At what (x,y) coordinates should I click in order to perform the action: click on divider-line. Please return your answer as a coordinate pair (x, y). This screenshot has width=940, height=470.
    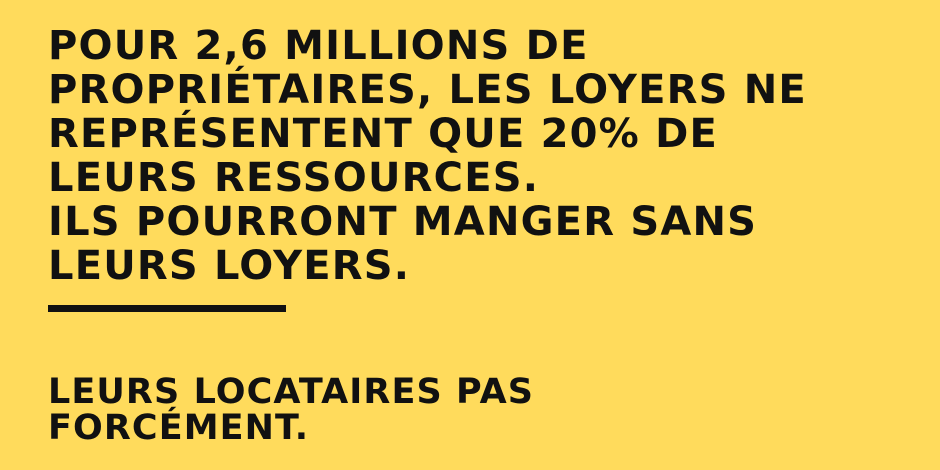
    Looking at the image, I should click on (167, 308).